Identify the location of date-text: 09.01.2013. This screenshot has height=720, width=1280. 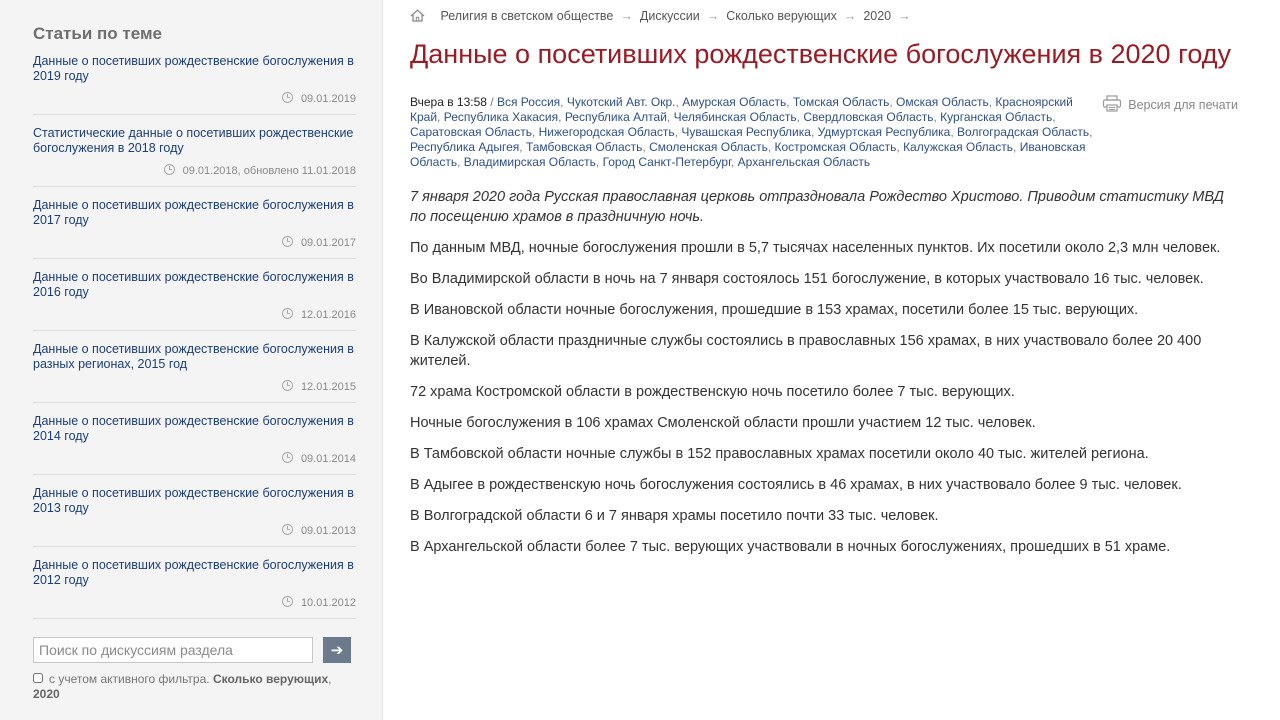
(328, 531).